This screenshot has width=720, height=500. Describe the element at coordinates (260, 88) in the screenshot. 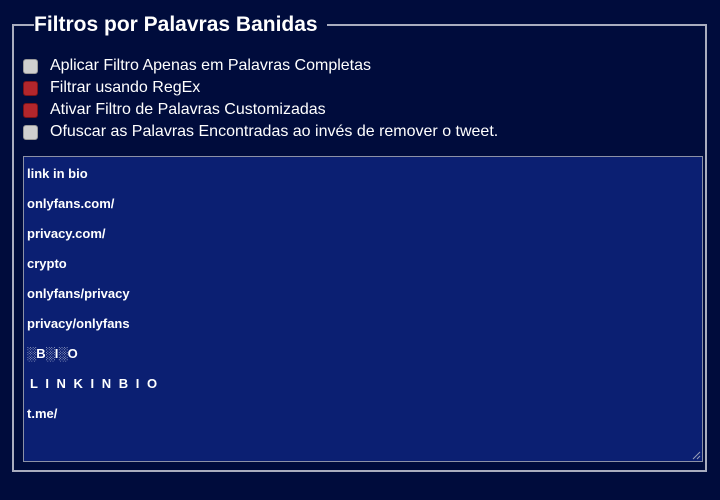

I see `option-regex: Filtrar usando RegEx` at that location.